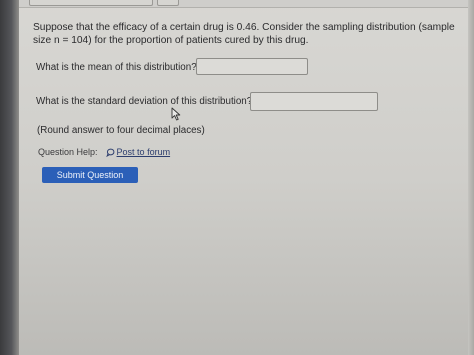 This screenshot has height=355, width=474. Describe the element at coordinates (176, 114) in the screenshot. I see `mouse-pointer-icon` at that location.